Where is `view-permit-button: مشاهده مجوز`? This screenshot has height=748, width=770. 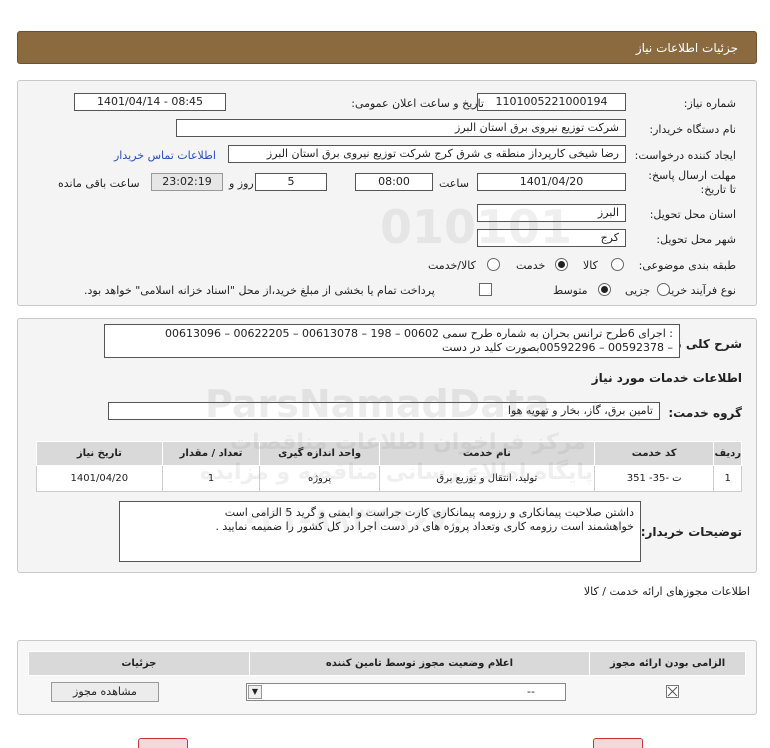 view-permit-button: مشاهده مجوز is located at coordinates (105, 692).